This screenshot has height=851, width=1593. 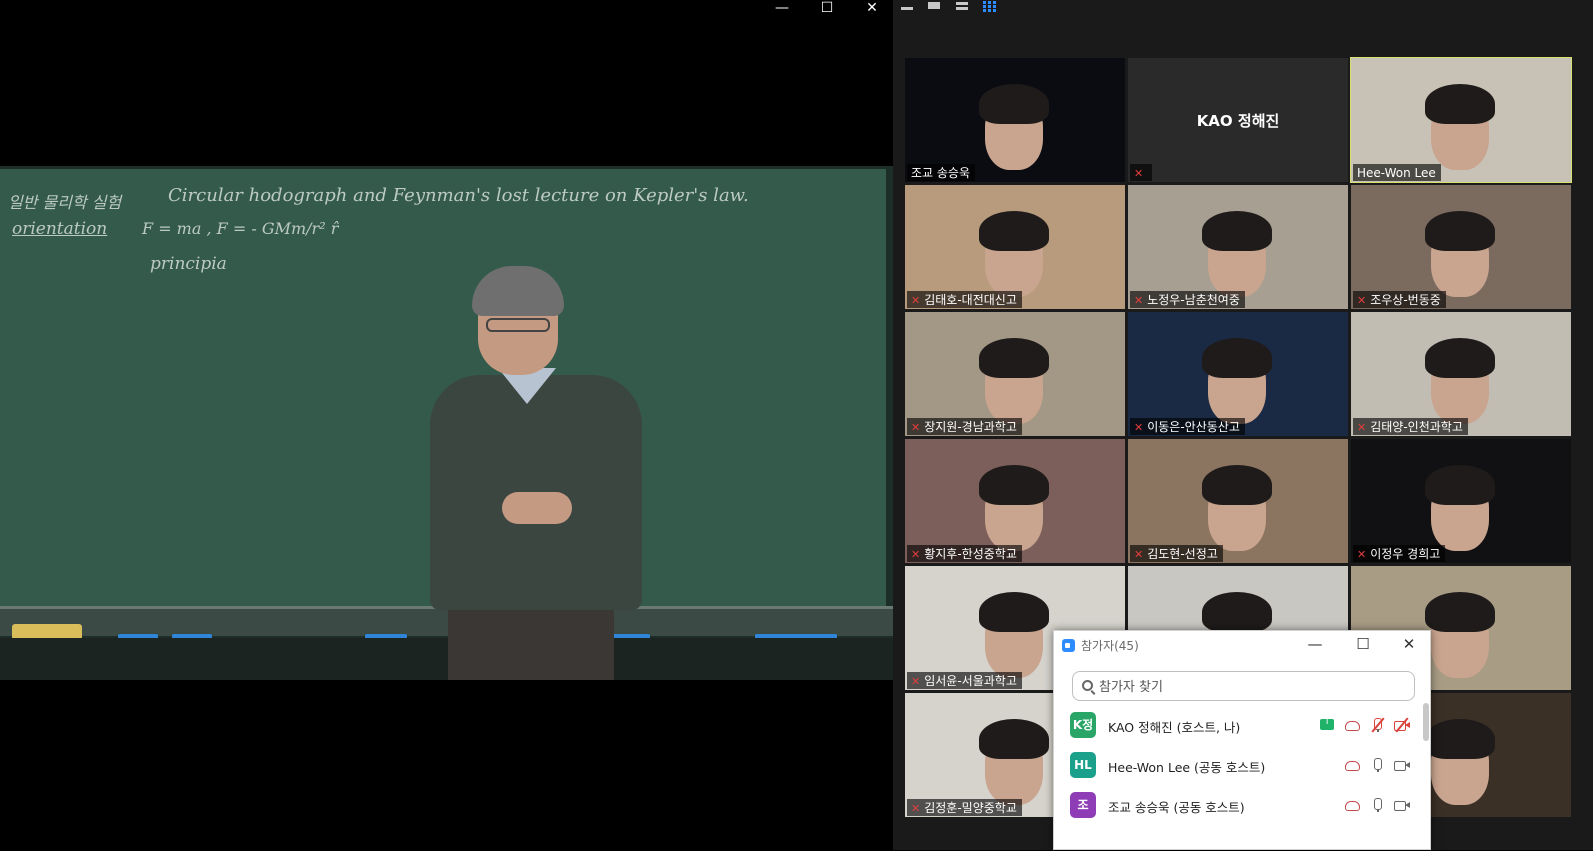 What do you see at coordinates (1327, 723) in the screenshot?
I see `share-screen-icon` at bounding box center [1327, 723].